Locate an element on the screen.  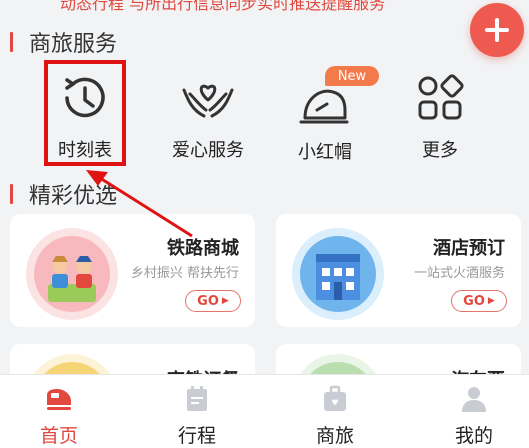
highlight-box is located at coordinates (85, 113).